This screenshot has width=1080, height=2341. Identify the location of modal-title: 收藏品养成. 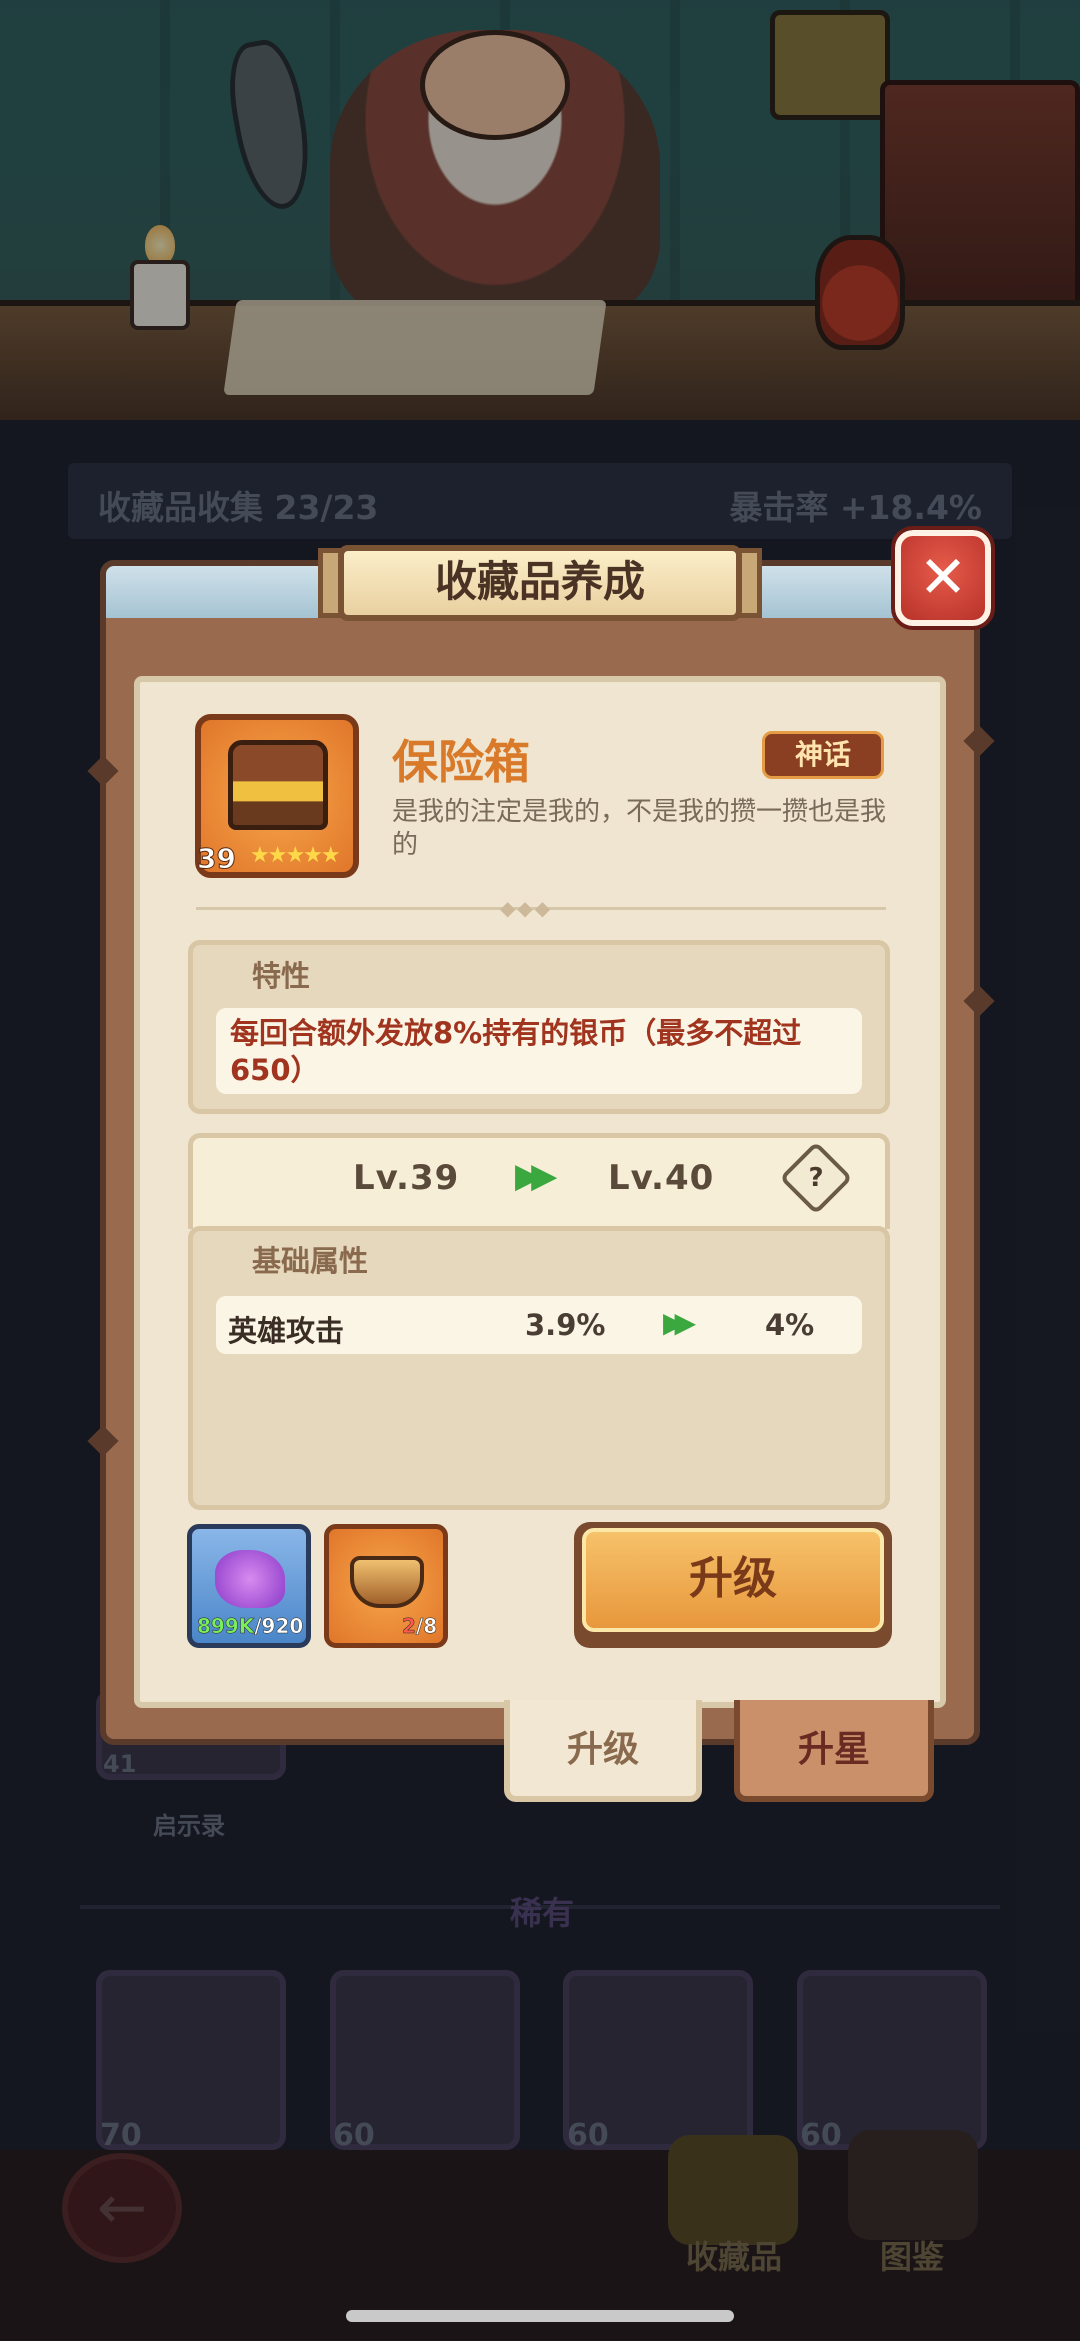
(539, 581).